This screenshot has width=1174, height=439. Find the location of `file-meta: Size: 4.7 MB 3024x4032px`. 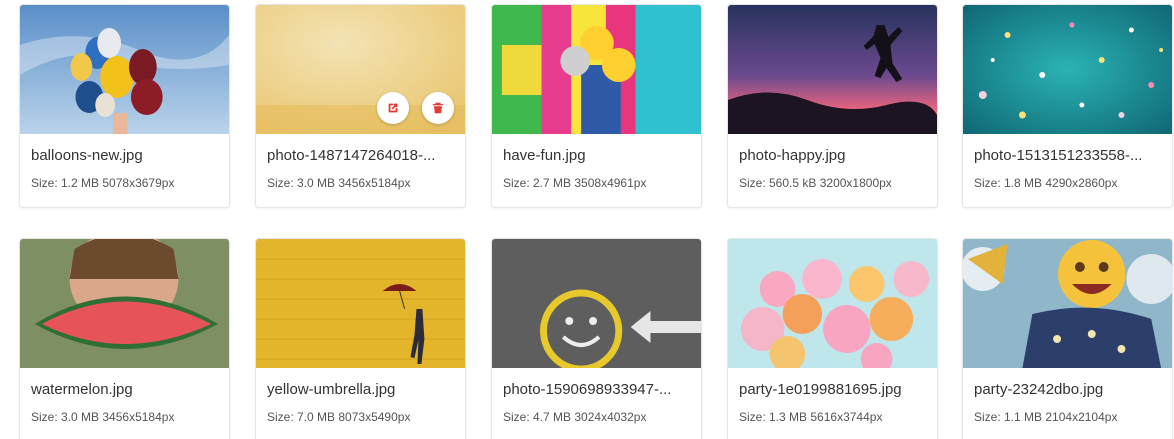

file-meta: Size: 4.7 MB 3024x4032px is located at coordinates (596, 417).